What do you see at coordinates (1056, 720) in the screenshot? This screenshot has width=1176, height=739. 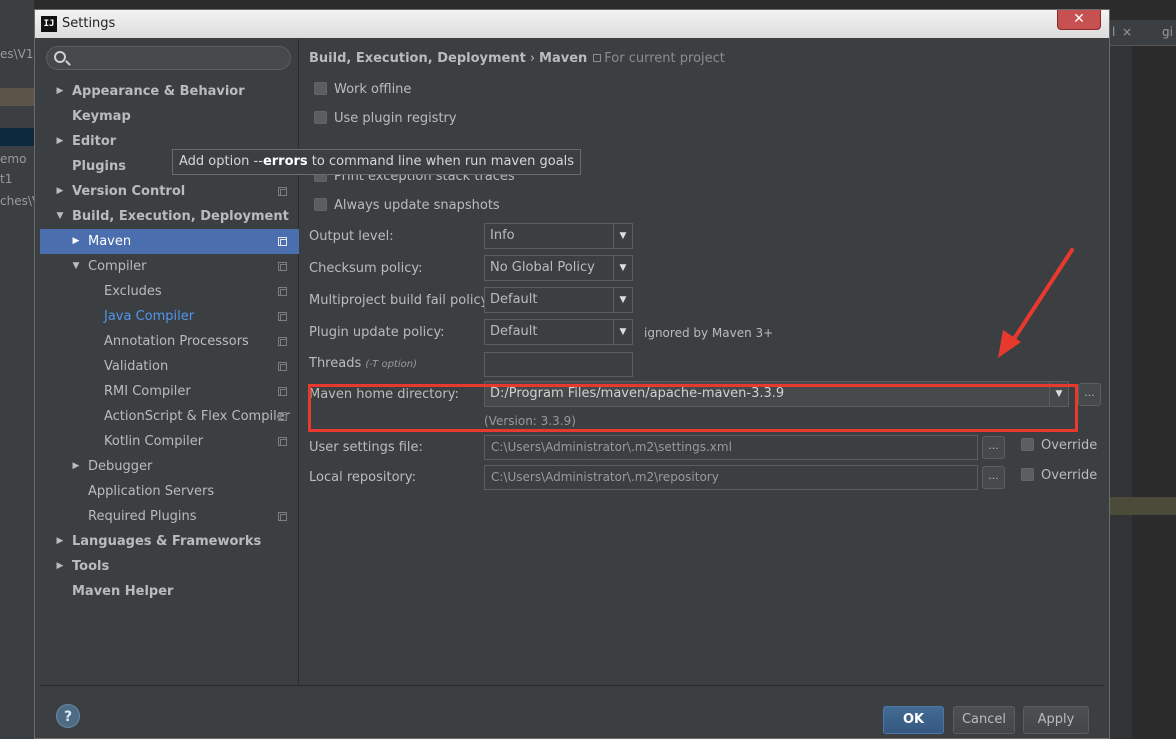 I see `apply-button: Apply` at bounding box center [1056, 720].